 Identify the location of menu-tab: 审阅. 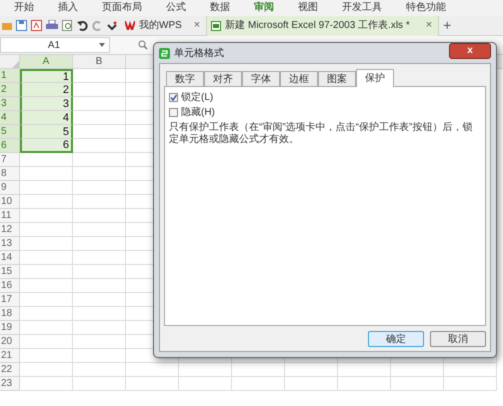
(264, 8).